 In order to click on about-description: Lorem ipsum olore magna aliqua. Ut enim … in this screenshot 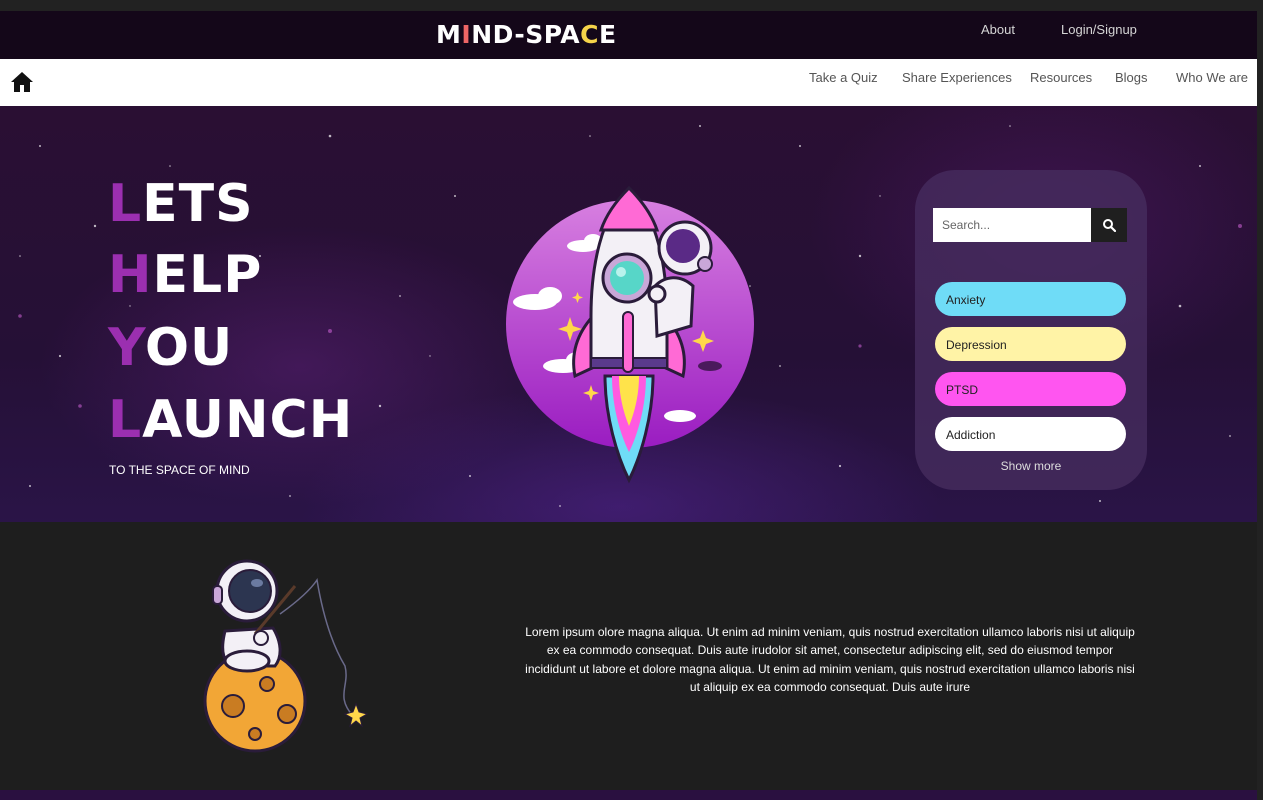, I will do `click(830, 659)`.